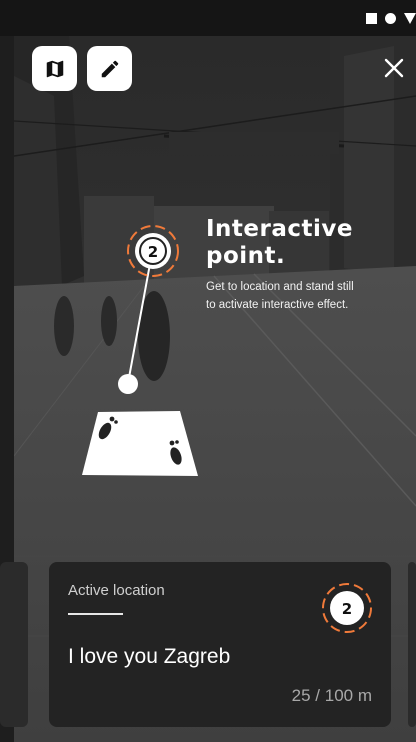 The height and width of the screenshot is (742, 416). I want to click on status-bar, so click(208, 18).